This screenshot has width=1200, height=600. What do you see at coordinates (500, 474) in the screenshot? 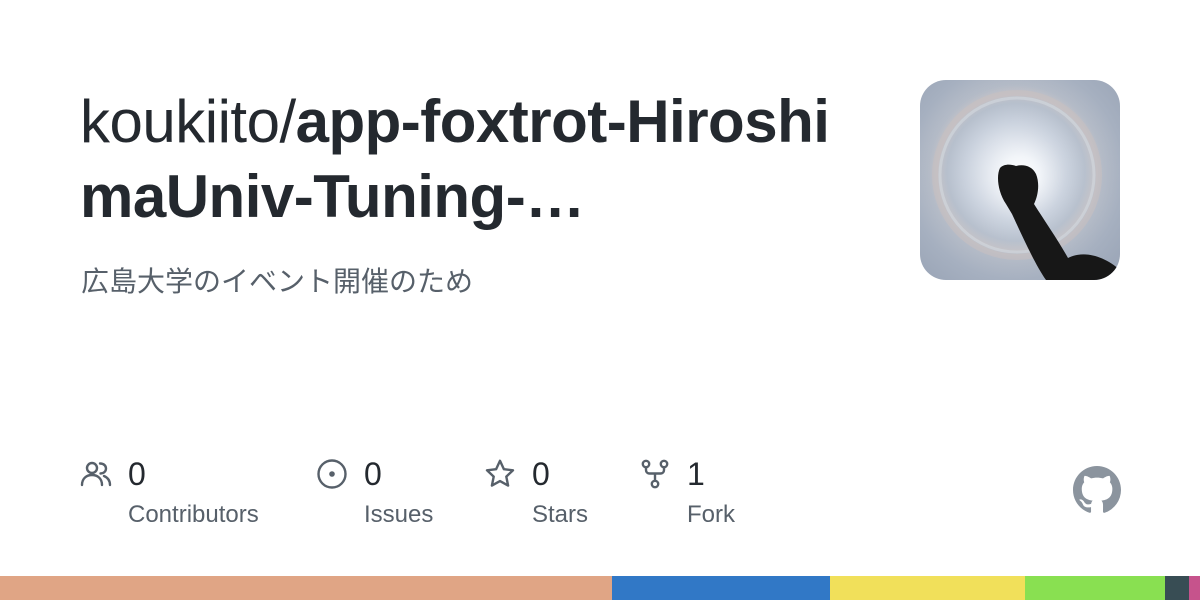
I see `star-icon` at bounding box center [500, 474].